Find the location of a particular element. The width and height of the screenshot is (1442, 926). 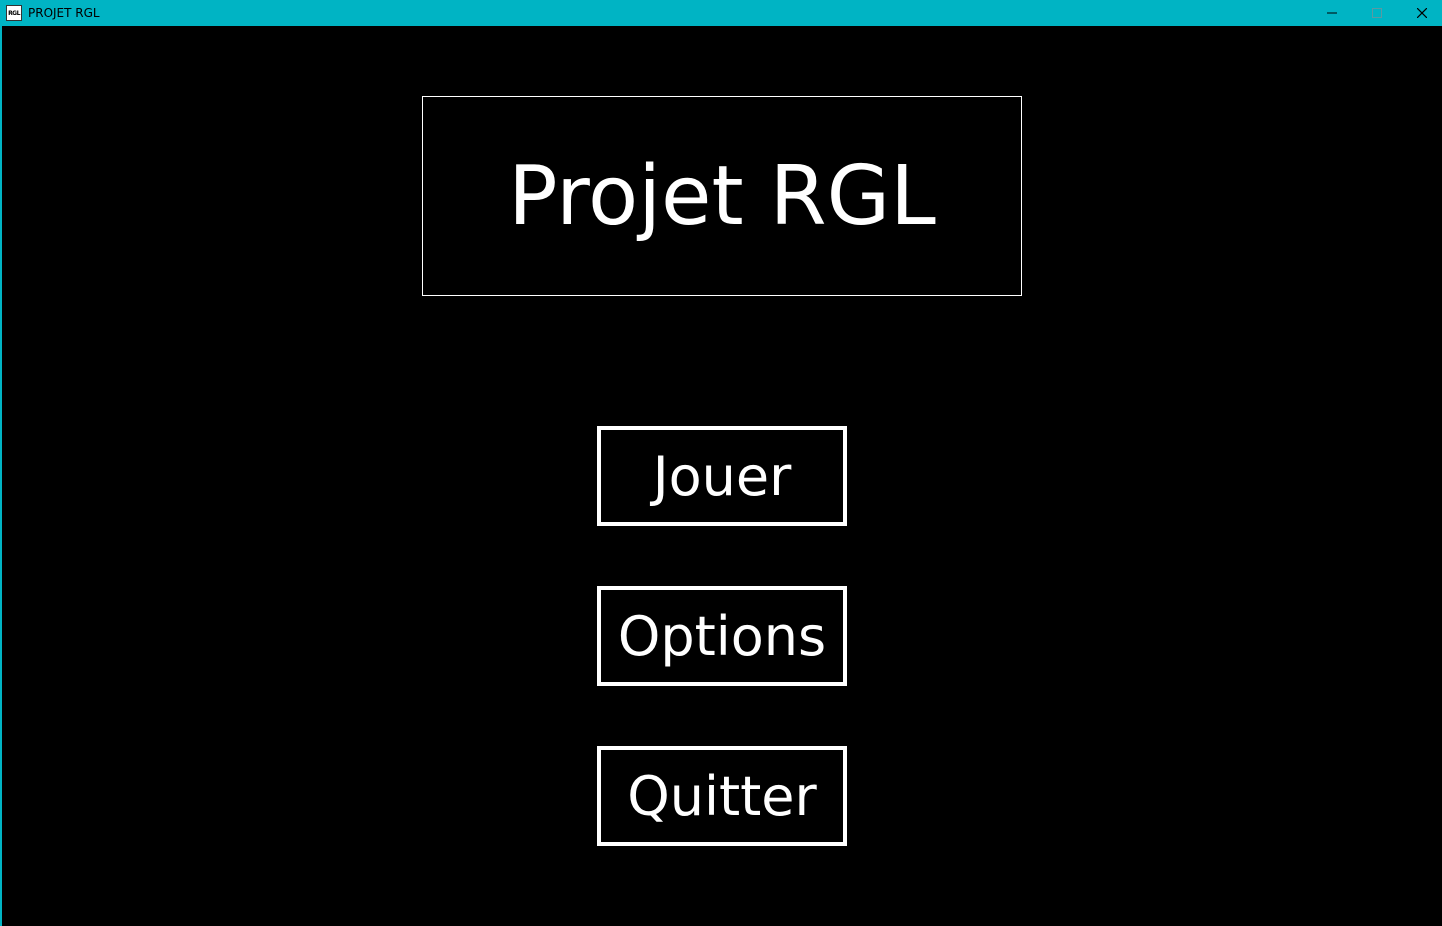

maximize-button is located at coordinates (1376, 13).